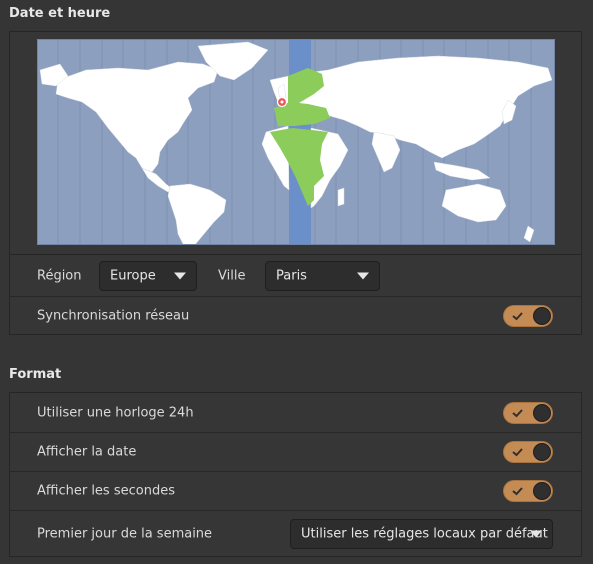 Image resolution: width=593 pixels, height=564 pixels. Describe the element at coordinates (106, 491) in the screenshot. I see `show-seconds-label: Afficher les secondes` at that location.